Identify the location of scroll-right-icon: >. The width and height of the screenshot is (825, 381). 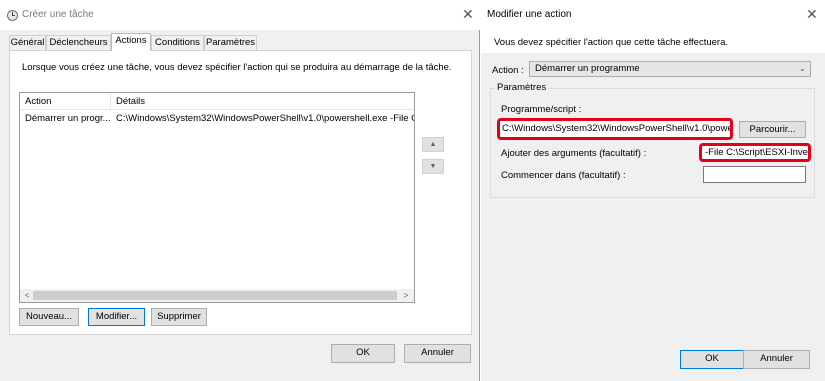
(406, 295).